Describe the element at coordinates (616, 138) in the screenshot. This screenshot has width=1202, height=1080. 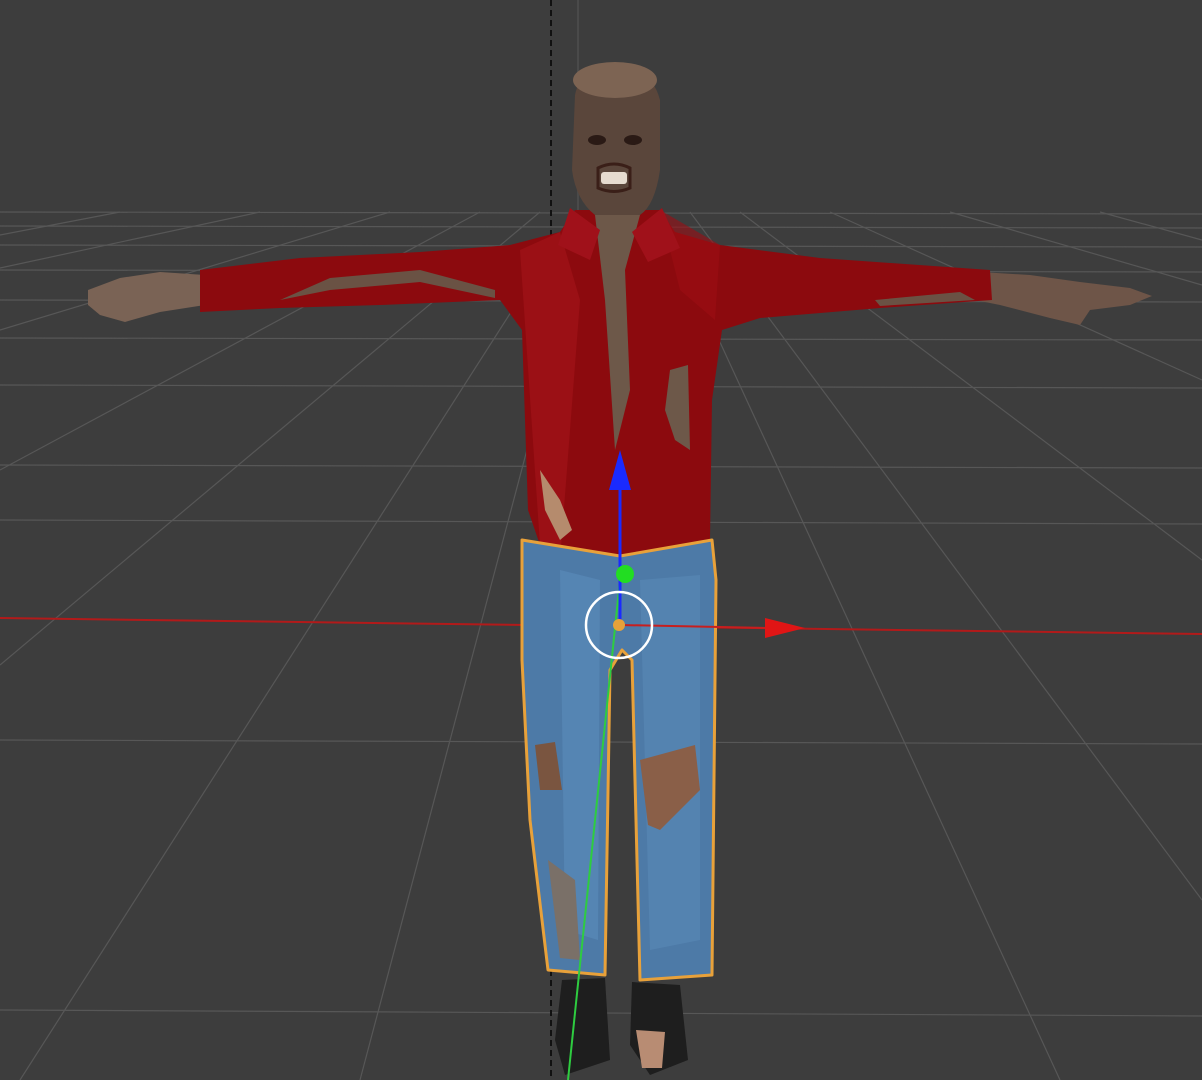
I see `head` at that location.